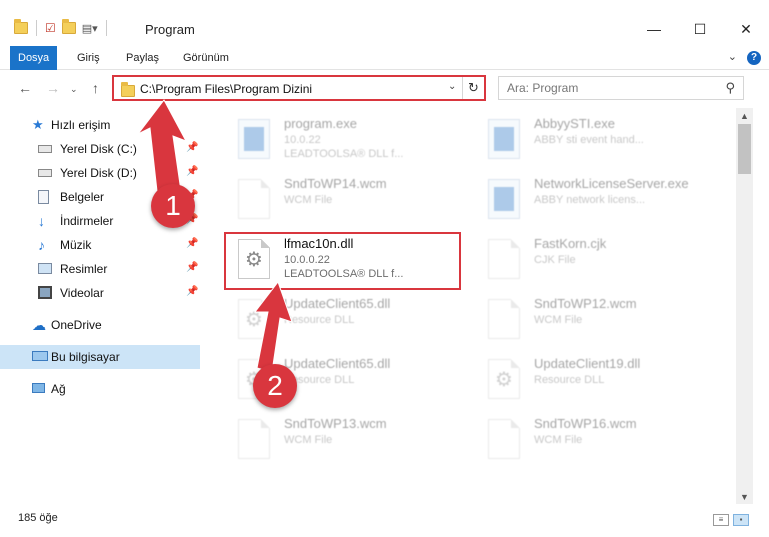  Describe the element at coordinates (215, 236) in the screenshot. I see `annotation-arrows` at that location.